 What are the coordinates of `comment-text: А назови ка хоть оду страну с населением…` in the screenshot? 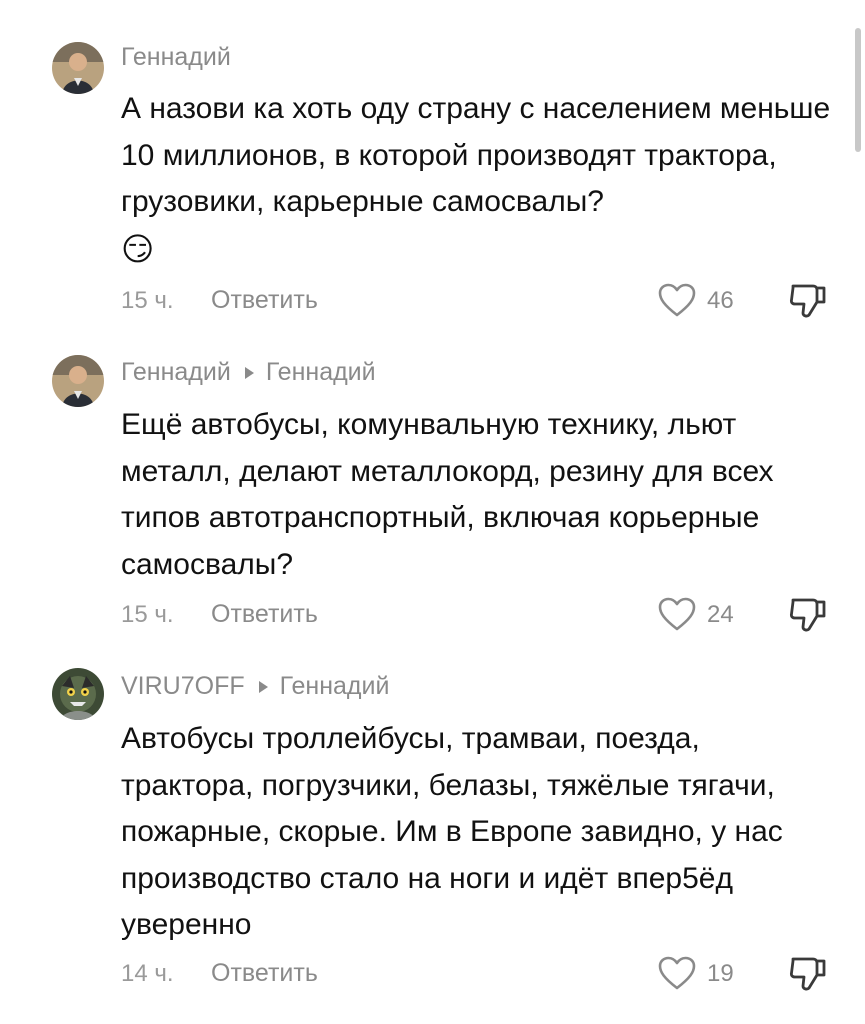 It's located at (476, 179).